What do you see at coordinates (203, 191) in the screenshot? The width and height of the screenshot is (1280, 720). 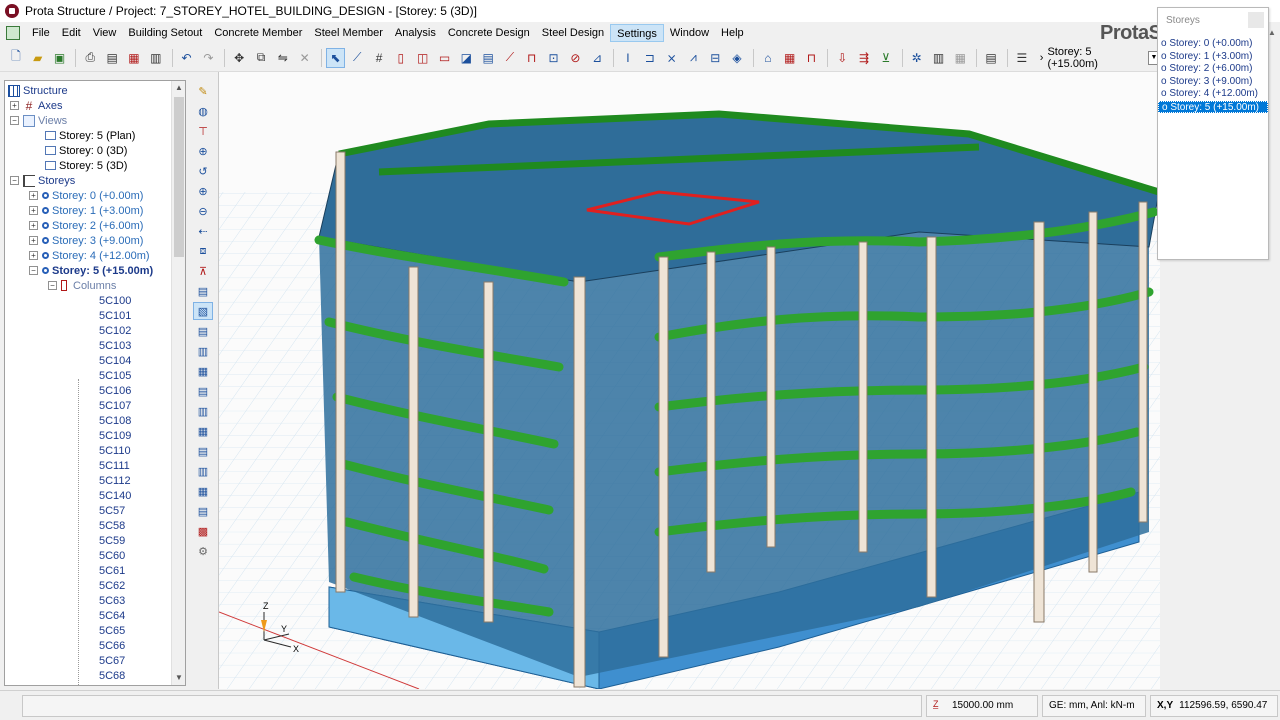 I see `zoom-in-icon: ⊕` at bounding box center [203, 191].